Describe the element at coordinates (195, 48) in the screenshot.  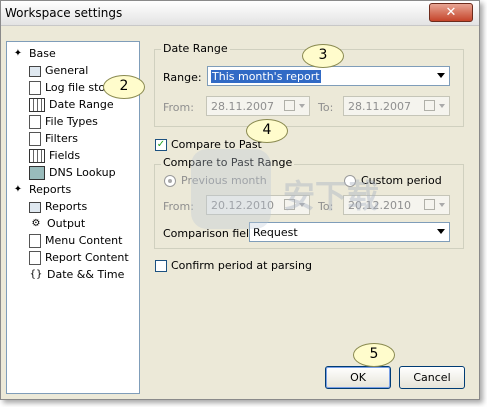
I see `date-range-group-title: Date Range` at that location.